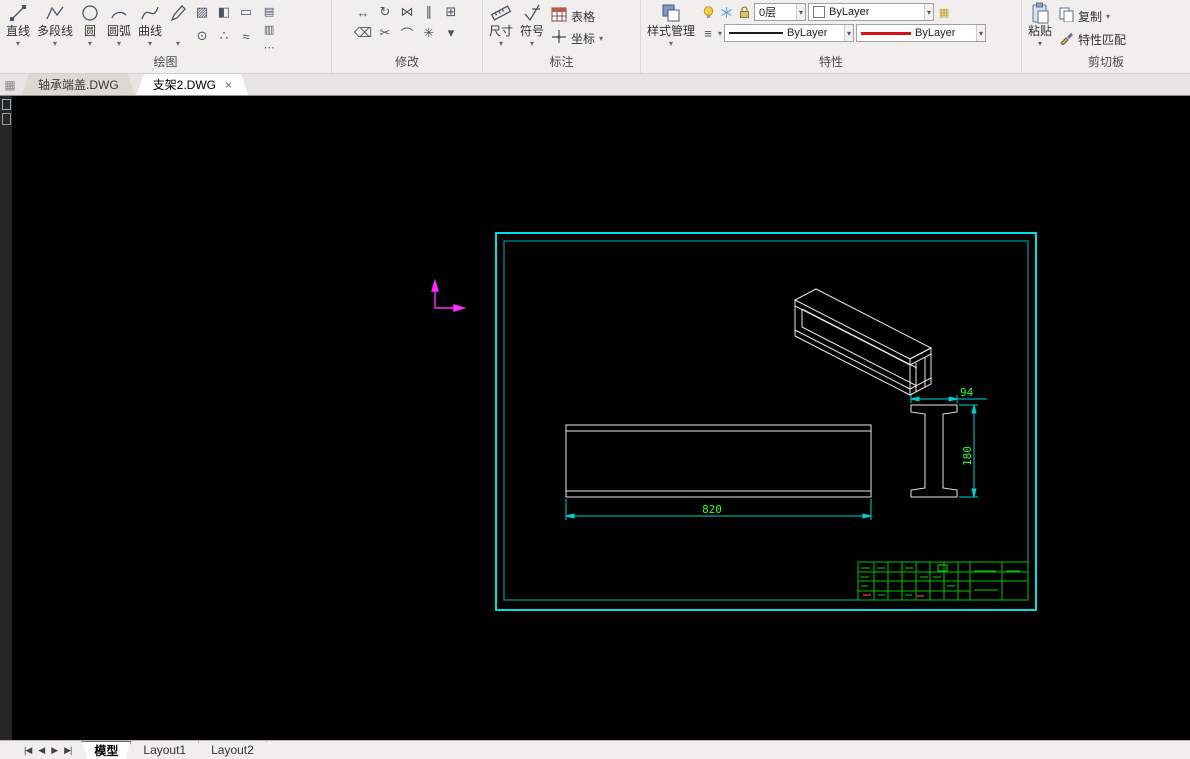  What do you see at coordinates (68, 750) in the screenshot?
I see `last-layout-button: ▶|` at bounding box center [68, 750].